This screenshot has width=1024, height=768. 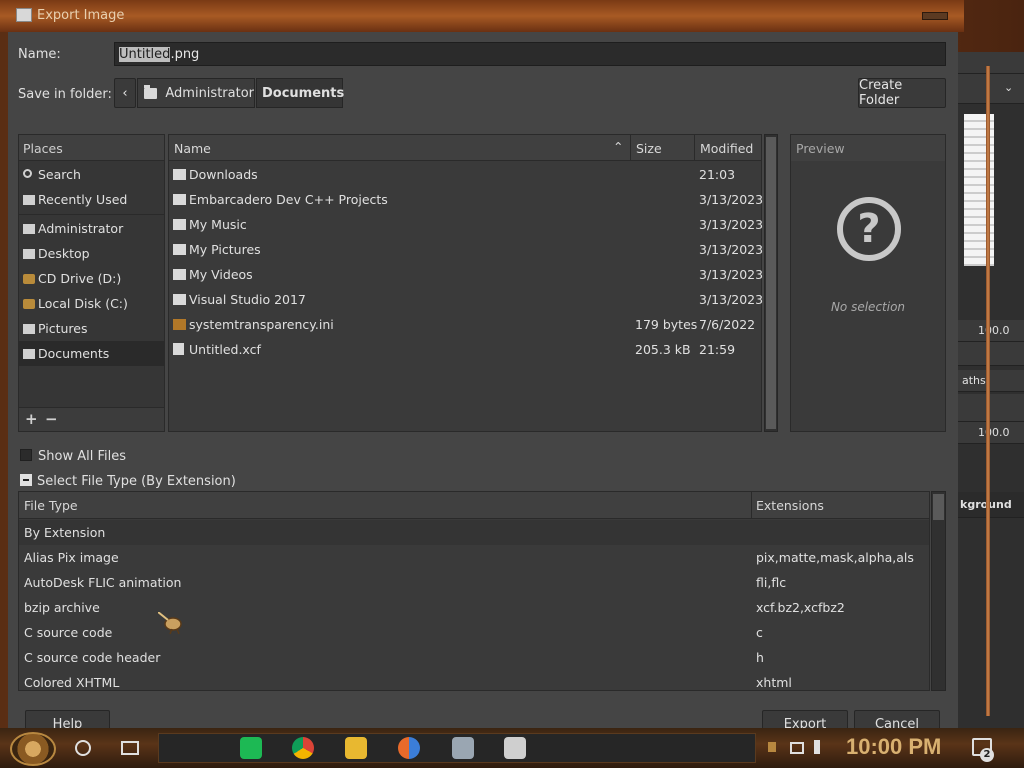 I want to click on places-item-documents: Documents, so click(x=91, y=353).